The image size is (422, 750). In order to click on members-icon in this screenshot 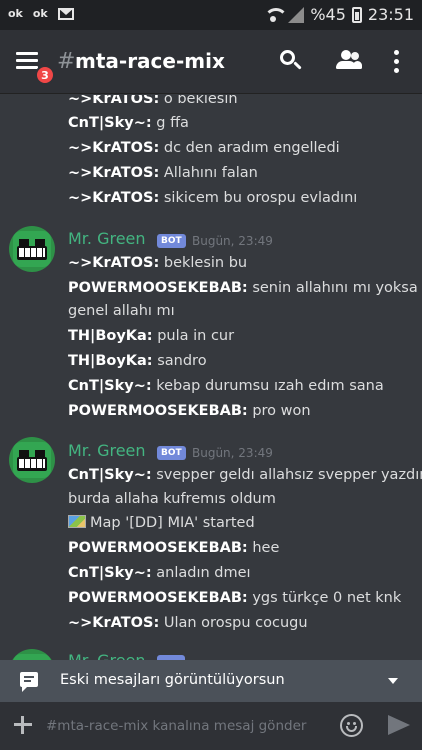, I will do `click(347, 62)`.